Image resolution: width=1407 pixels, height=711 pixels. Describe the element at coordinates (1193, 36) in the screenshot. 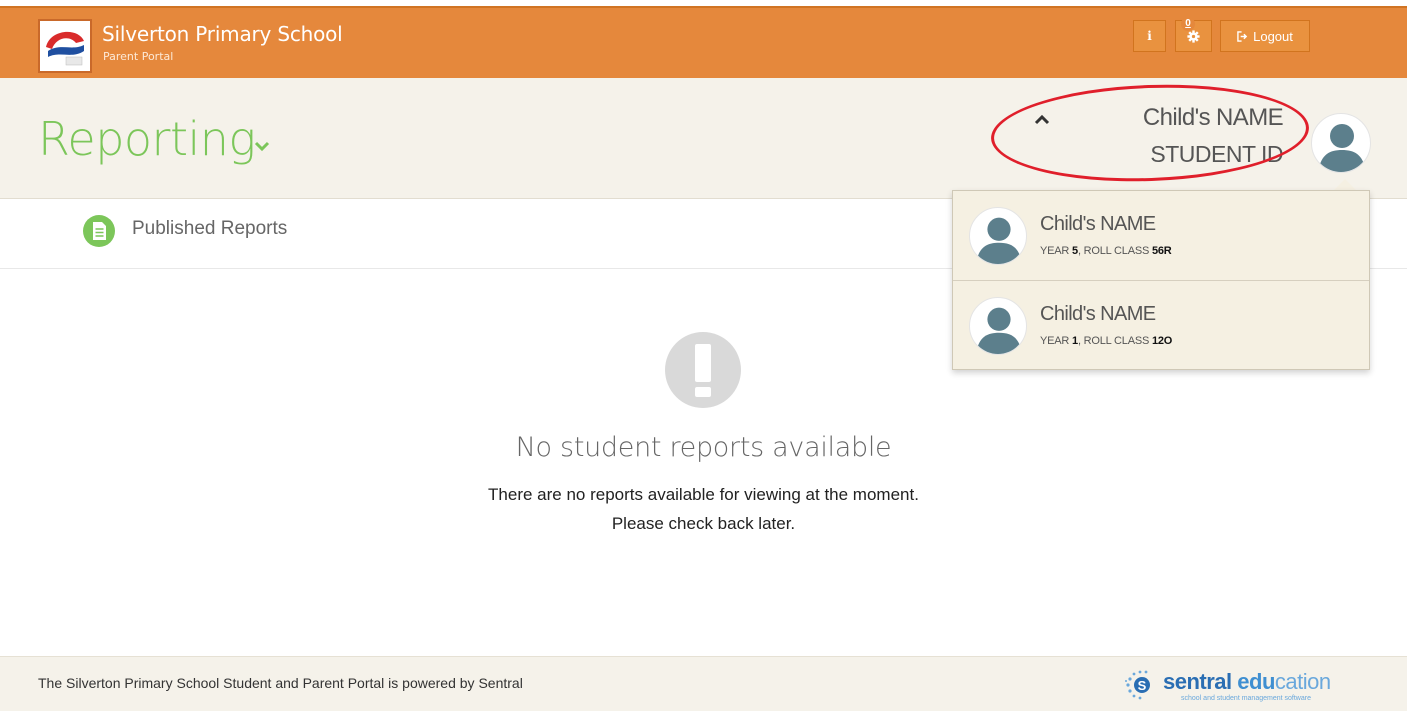

I see `gear-icon` at that location.